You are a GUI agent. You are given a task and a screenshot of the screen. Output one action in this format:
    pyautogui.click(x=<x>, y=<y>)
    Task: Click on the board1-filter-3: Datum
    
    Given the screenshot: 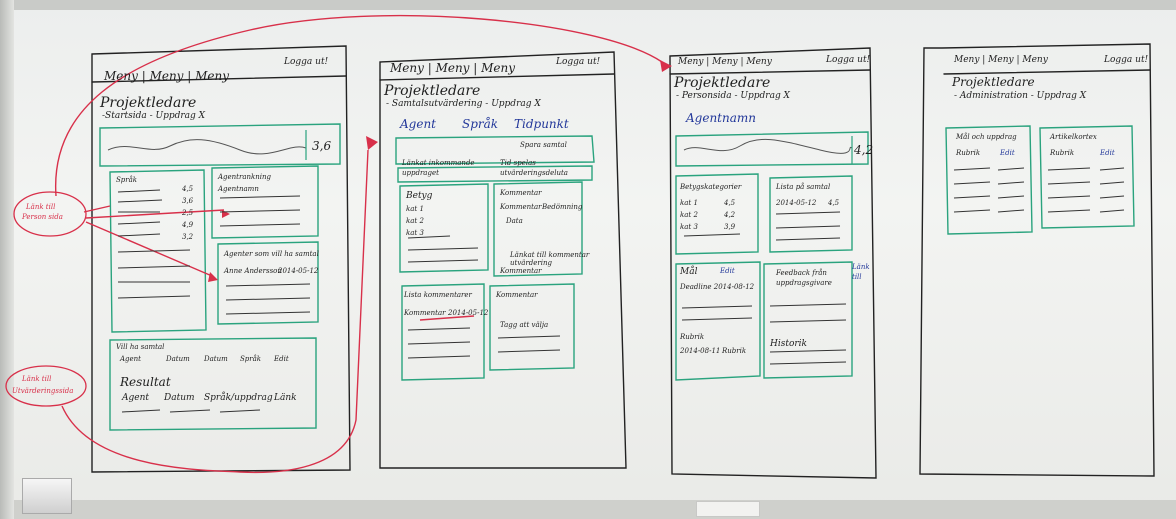 What is the action you would take?
    pyautogui.click(x=216, y=359)
    